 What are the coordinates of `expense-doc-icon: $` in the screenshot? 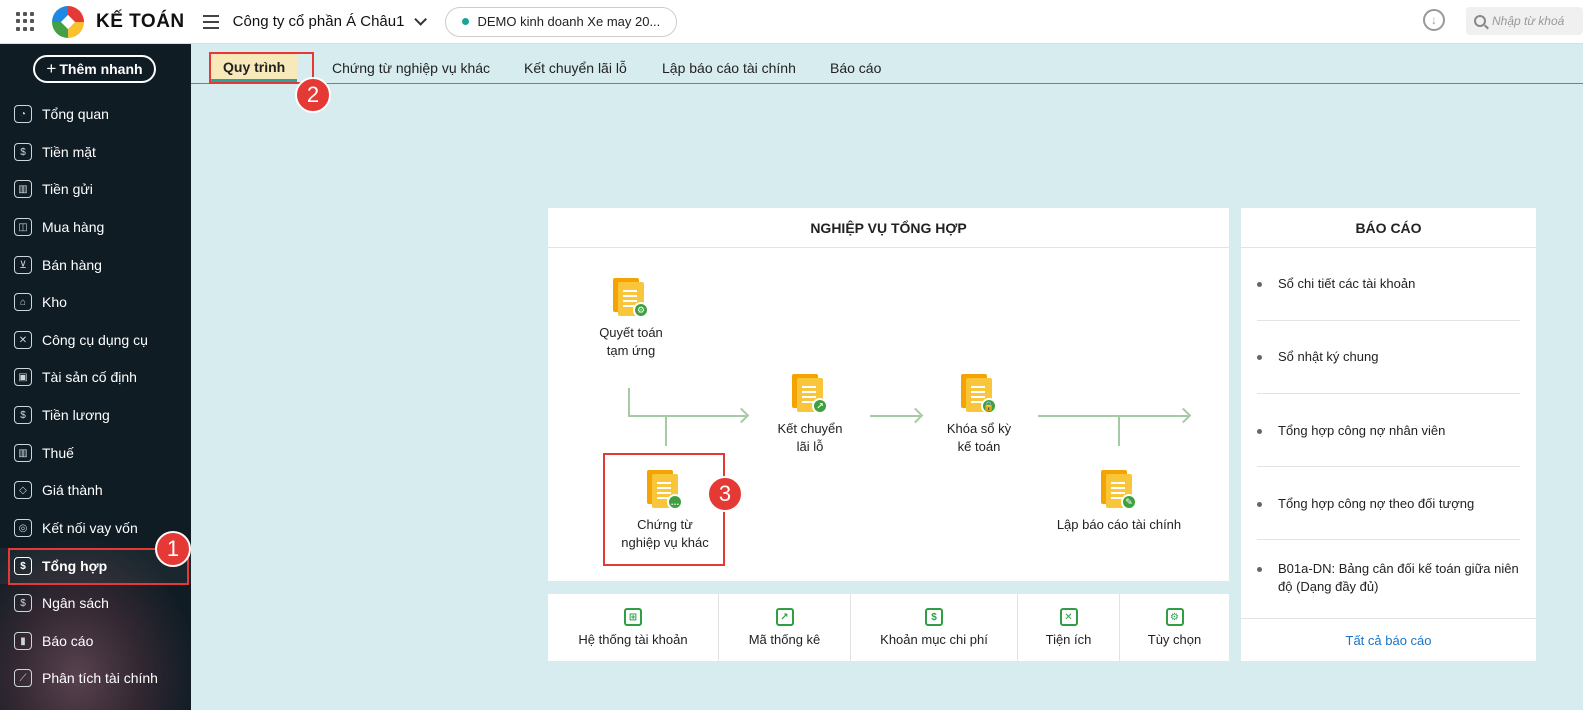 It's located at (934, 617).